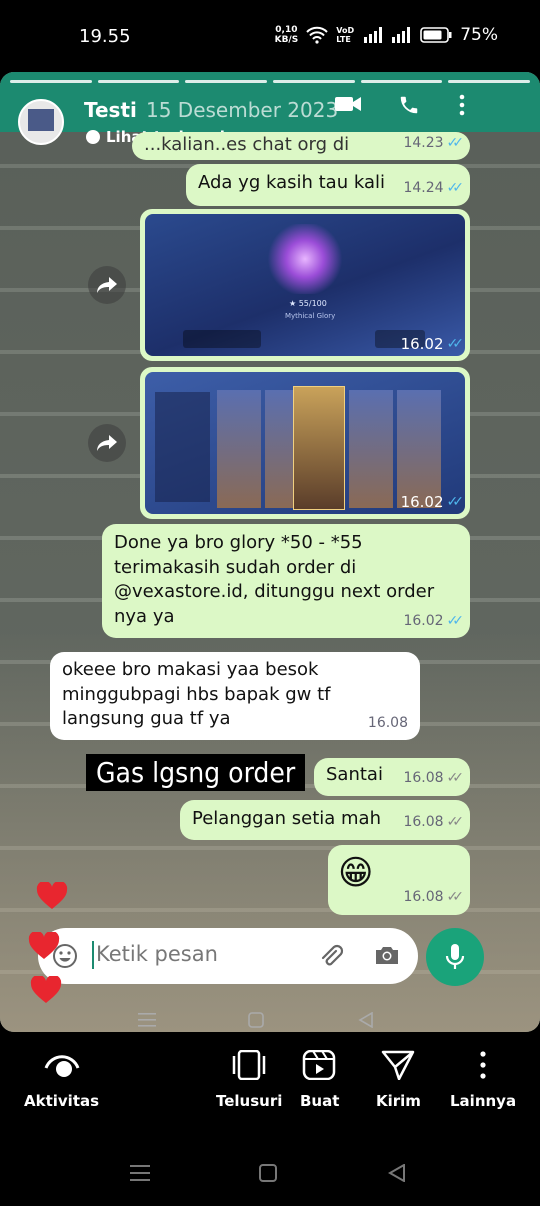  What do you see at coordinates (399, 880) in the screenshot?
I see `message-bubble: 😁 16.08 ✓✓` at bounding box center [399, 880].